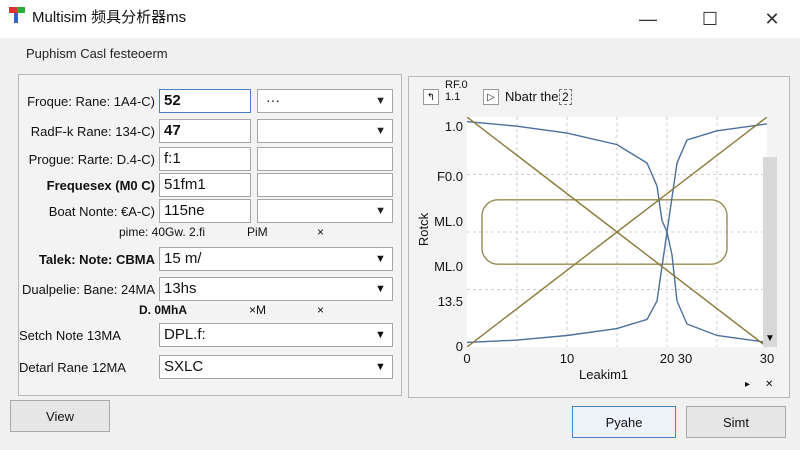 The width and height of the screenshot is (800, 450). I want to click on param-input: 15 m/, so click(276, 259).